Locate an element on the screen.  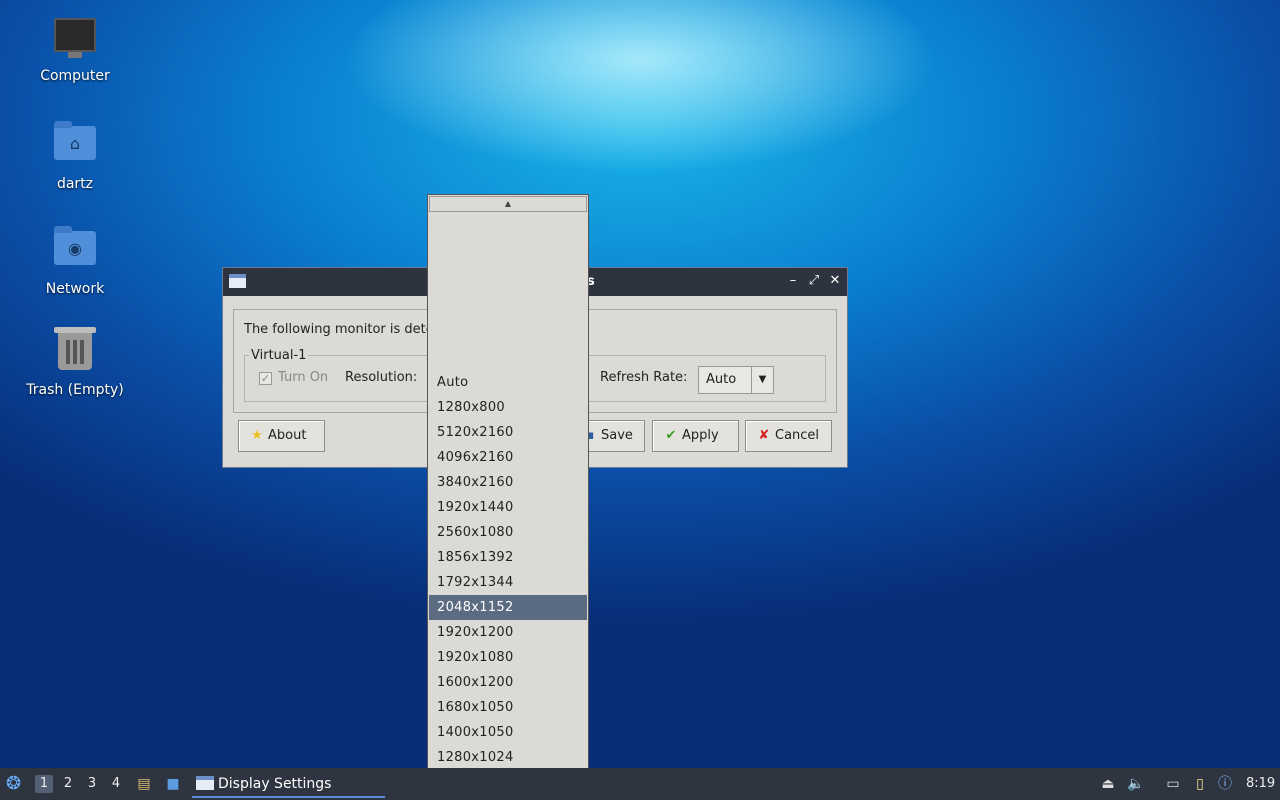
resolution-option: 1280x1024 is located at coordinates (508, 757).